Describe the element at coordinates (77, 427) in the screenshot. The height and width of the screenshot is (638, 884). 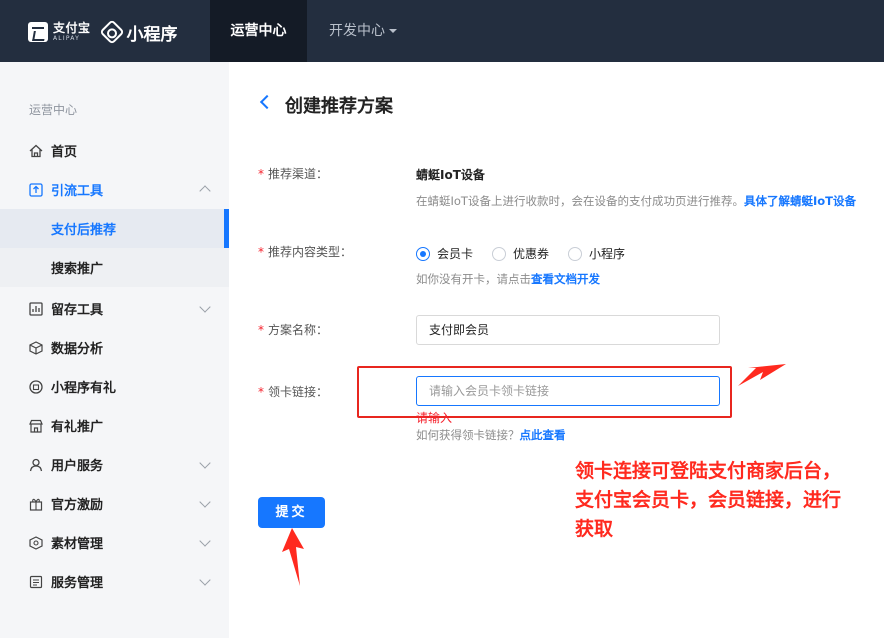
I see `sidebar-item-label: 有礼推广` at that location.